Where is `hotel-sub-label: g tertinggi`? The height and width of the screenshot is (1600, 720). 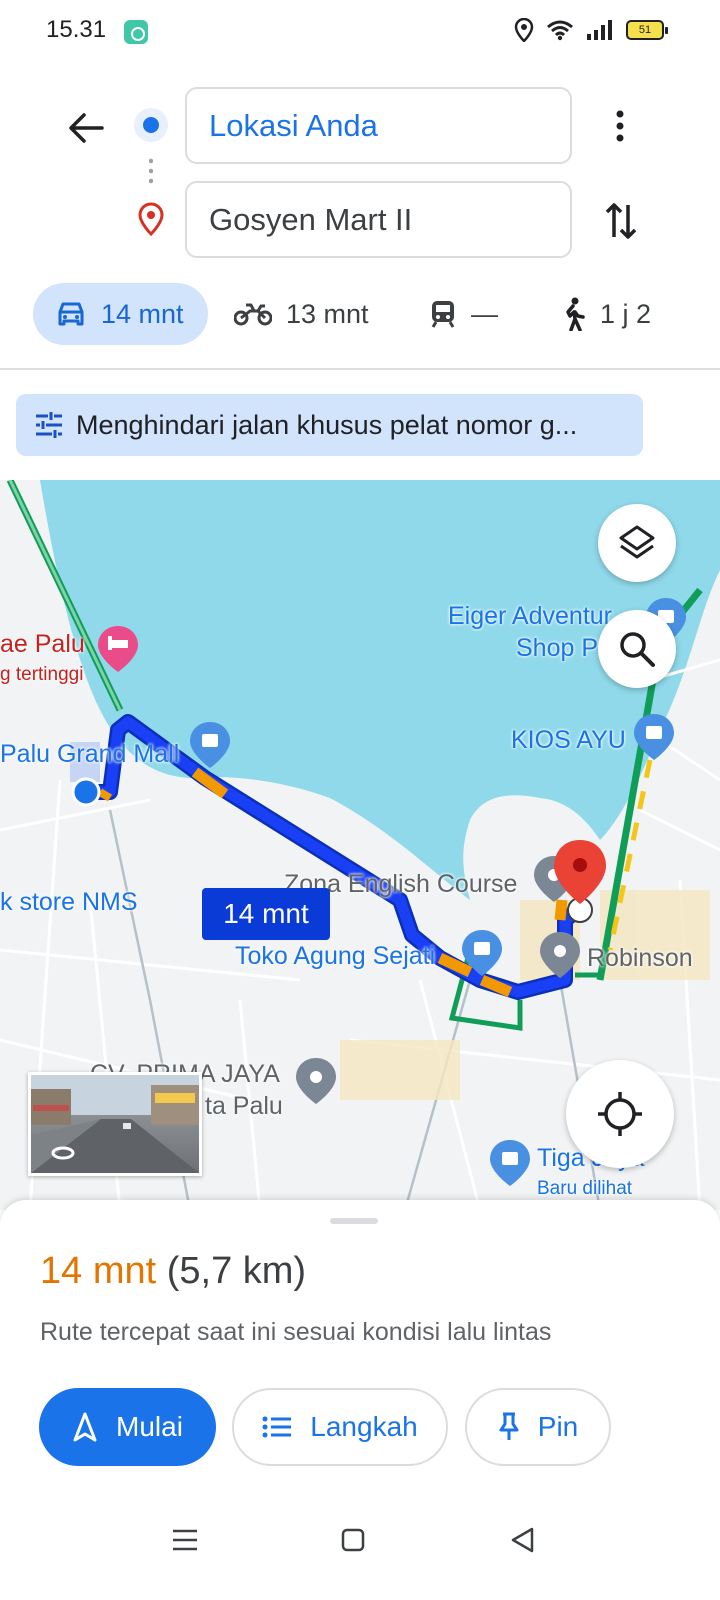 hotel-sub-label: g tertinggi is located at coordinates (42, 674).